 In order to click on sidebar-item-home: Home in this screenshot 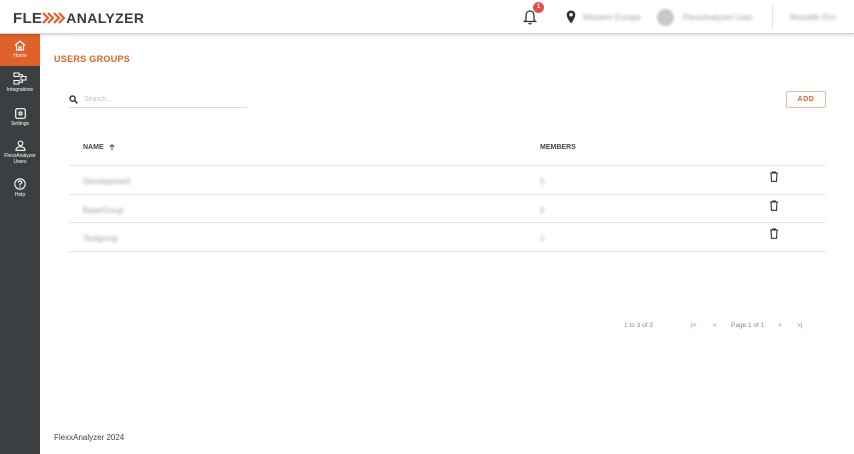, I will do `click(20, 50)`.